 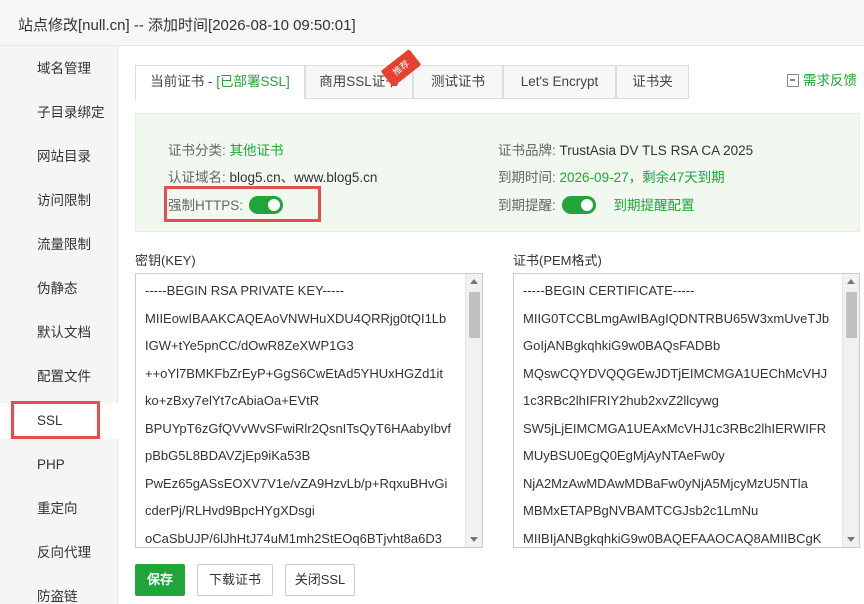 I want to click on sidebar-item-default-doc: 默认文档, so click(x=59, y=333).